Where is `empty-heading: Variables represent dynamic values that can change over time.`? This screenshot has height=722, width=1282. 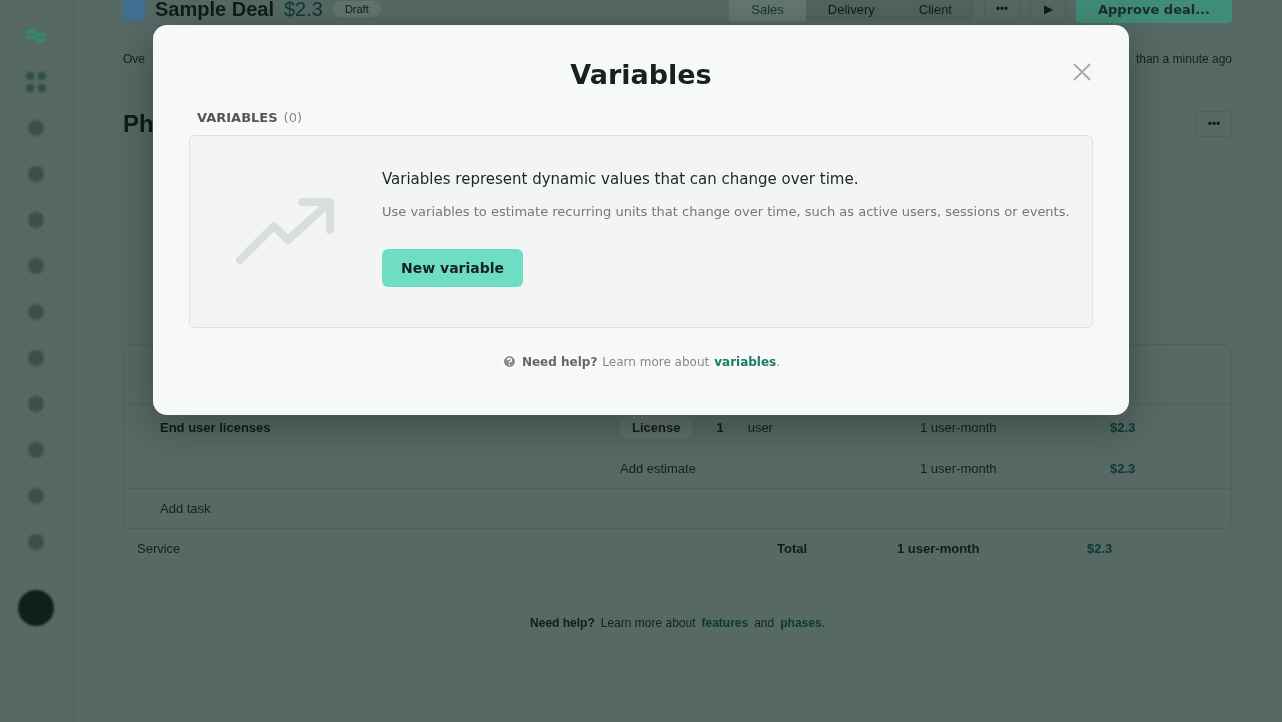
empty-heading: Variables represent dynamic values that can change over time. is located at coordinates (620, 179).